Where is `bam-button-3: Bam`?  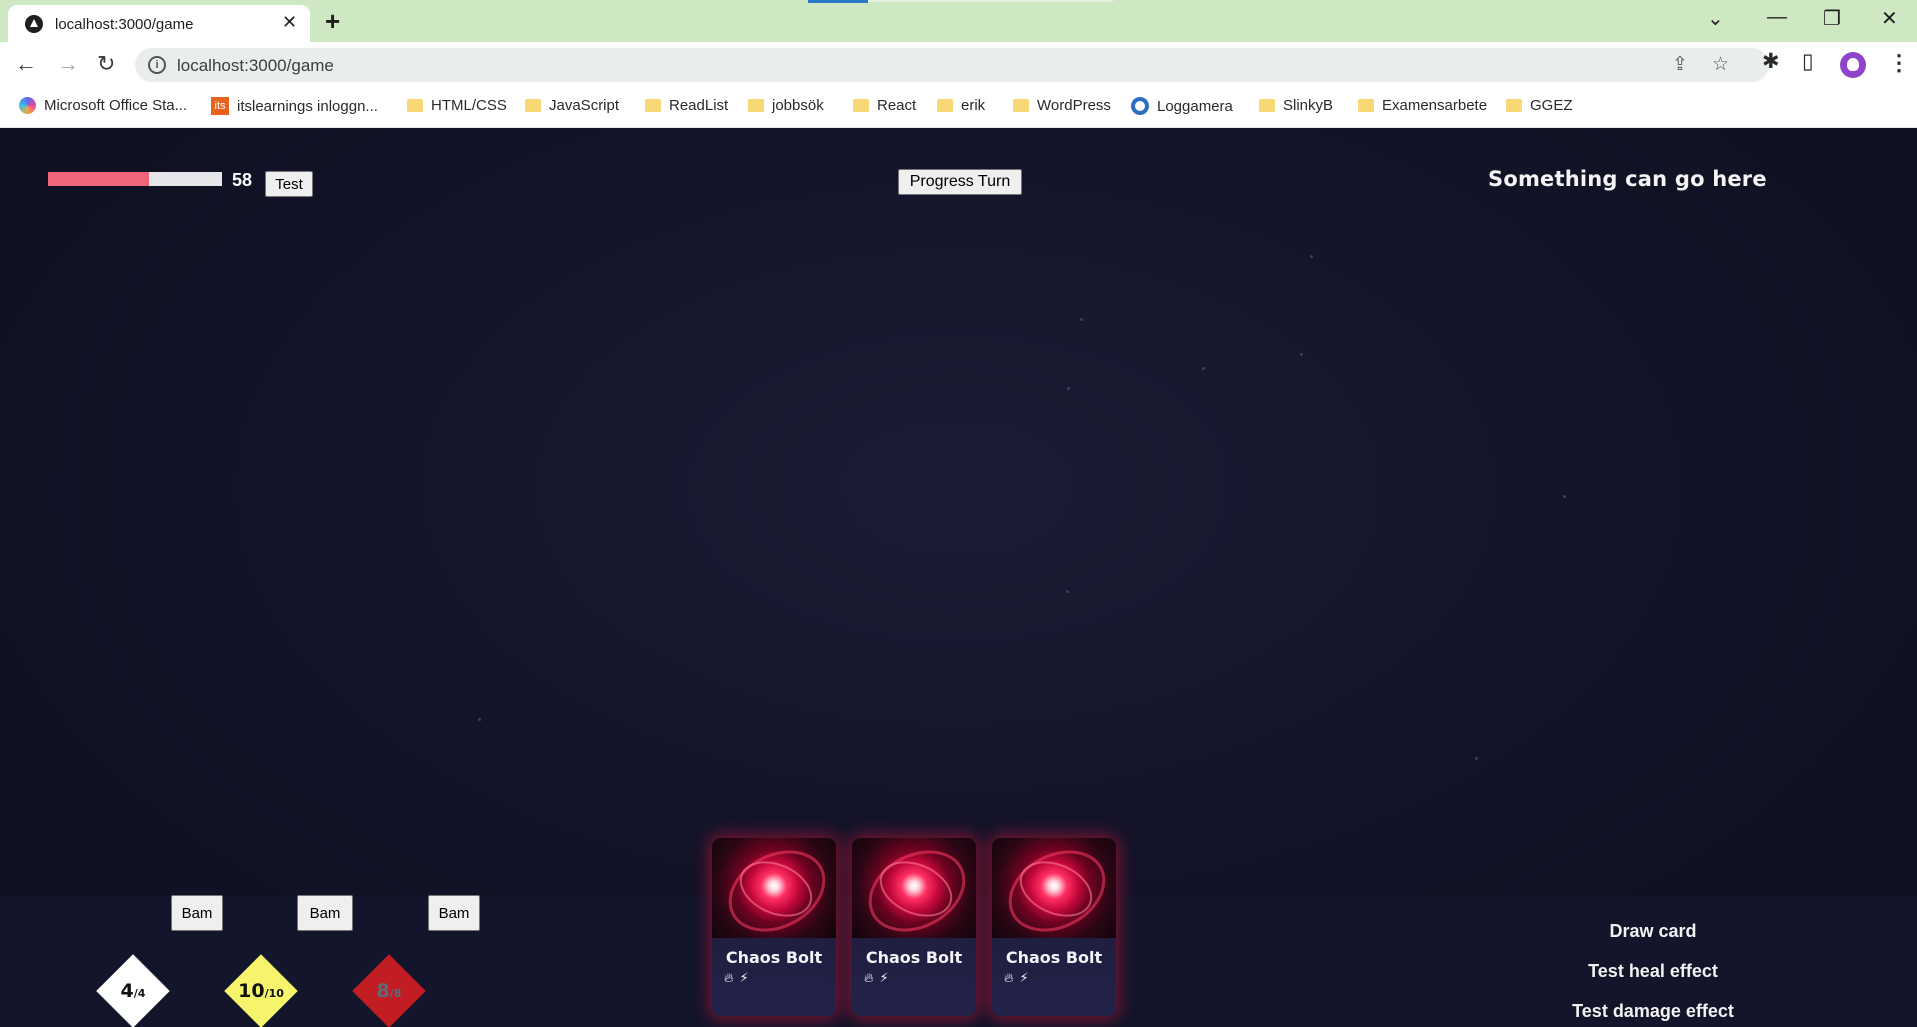 bam-button-3: Bam is located at coordinates (454, 913).